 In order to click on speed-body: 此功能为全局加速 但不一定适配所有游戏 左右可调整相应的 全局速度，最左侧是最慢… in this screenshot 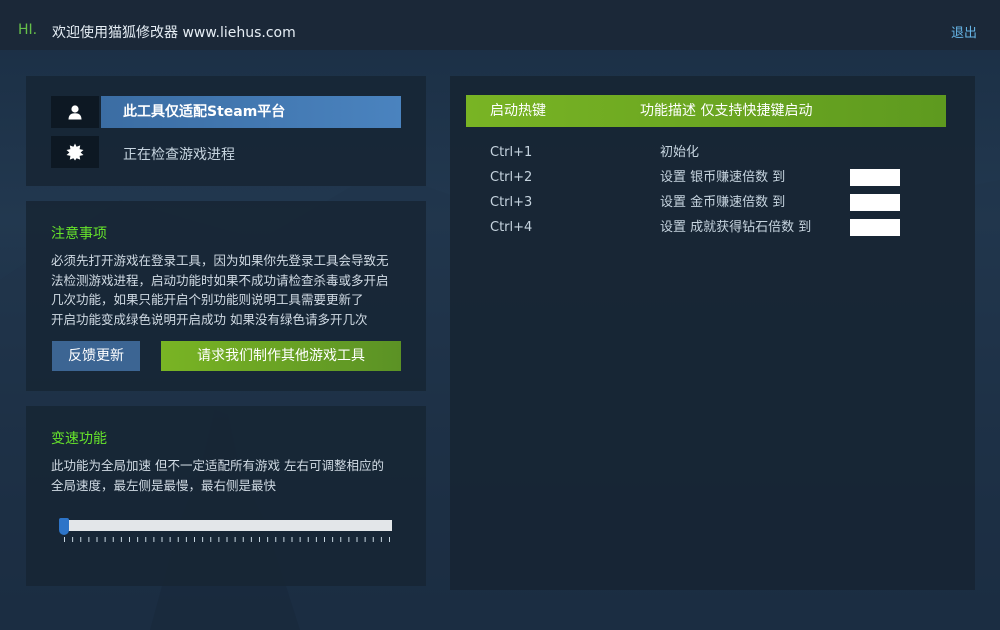, I will do `click(231, 475)`.